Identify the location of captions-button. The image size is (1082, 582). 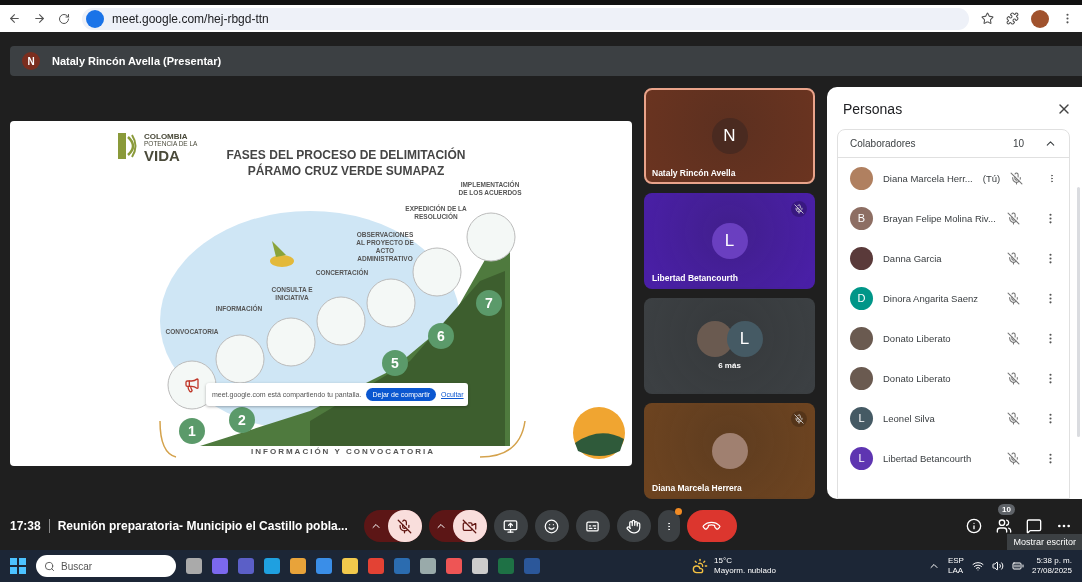
(592, 526).